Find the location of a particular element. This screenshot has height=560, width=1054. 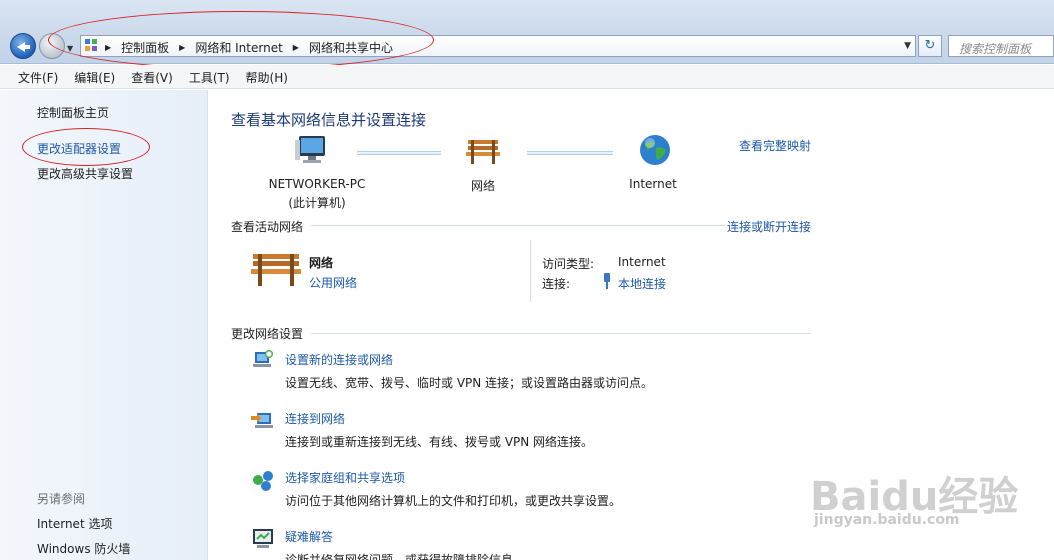

task-connect-network-desc: 连接到或重新连接到无线、有线、拨号或 VPN 网络连接。 is located at coordinates (439, 442).